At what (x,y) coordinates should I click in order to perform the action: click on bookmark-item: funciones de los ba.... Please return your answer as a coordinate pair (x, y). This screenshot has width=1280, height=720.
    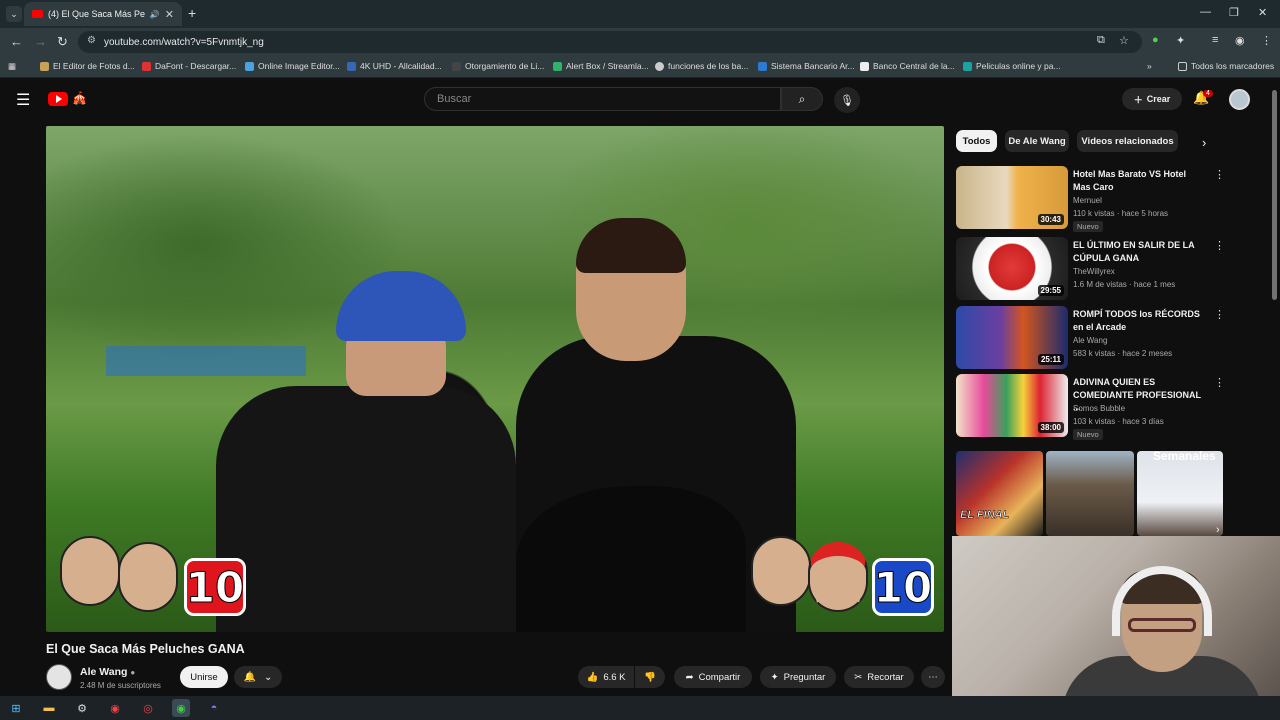
    Looking at the image, I should click on (701, 66).